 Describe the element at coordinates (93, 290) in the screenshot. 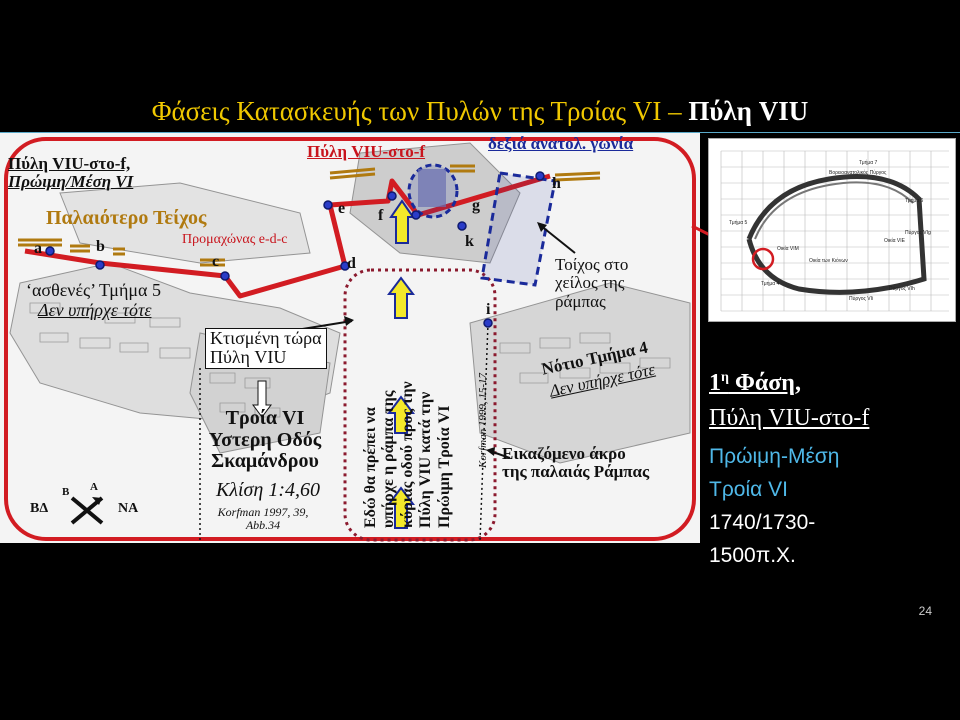

I see `weak-section-label: ‘ασθενές’ Τμήμα 5` at that location.